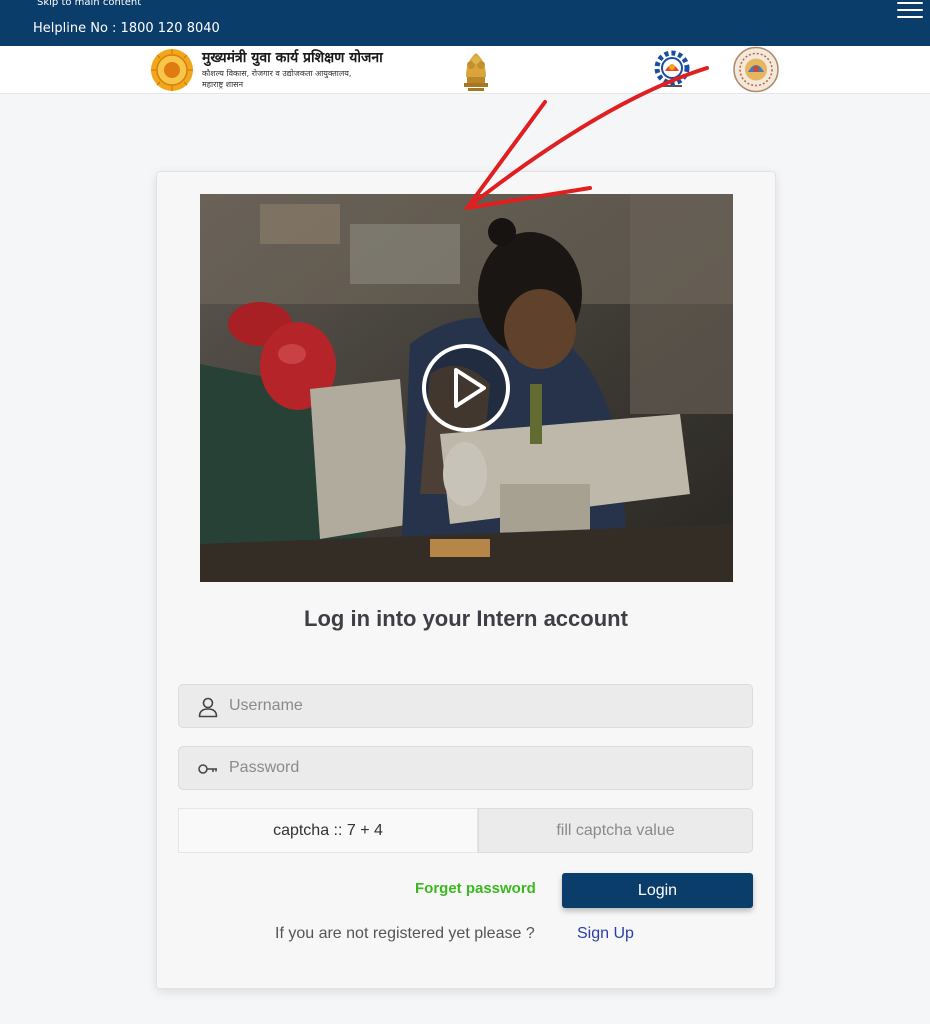 This screenshot has height=1024, width=930. I want to click on captcha-row: captcha :: 7 + 4, so click(465, 830).